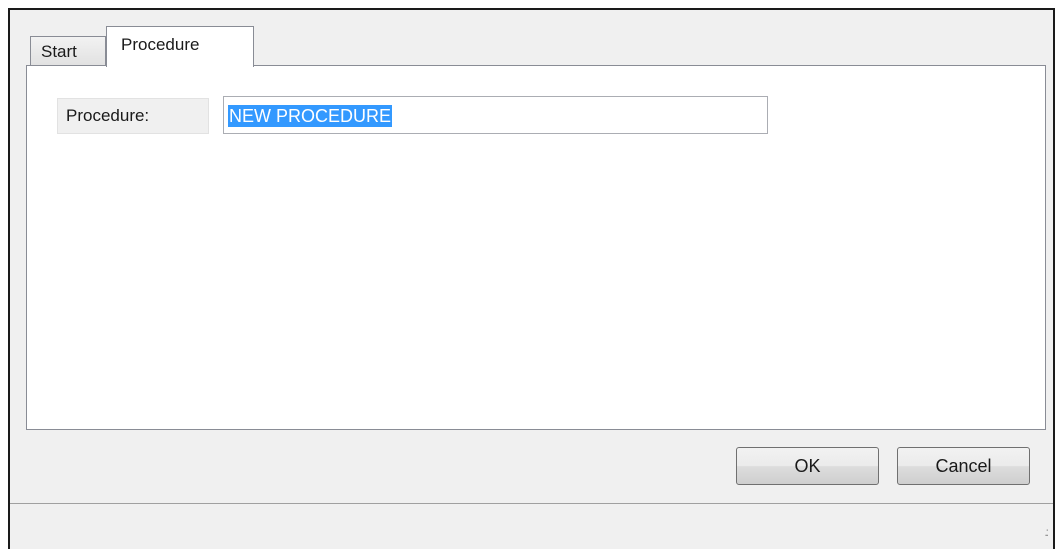 The height and width of the screenshot is (550, 1063). I want to click on tab-procedure: Procedure, so click(180, 46).